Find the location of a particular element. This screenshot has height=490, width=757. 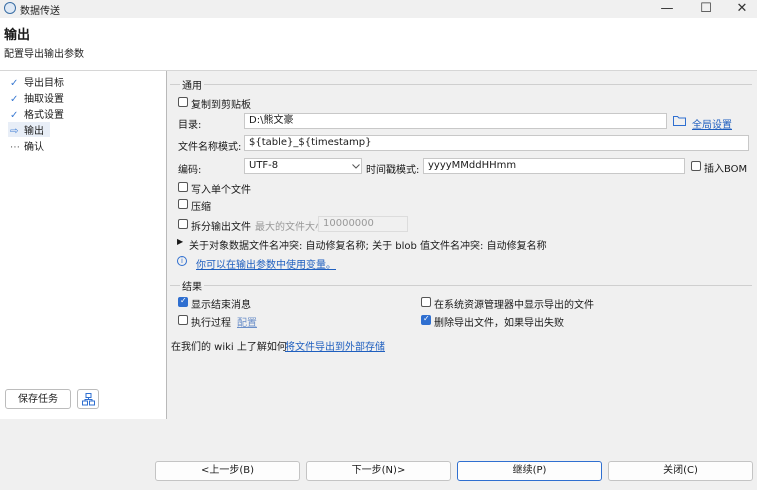

ellipsis-icon: ⋯ is located at coordinates (15, 147).